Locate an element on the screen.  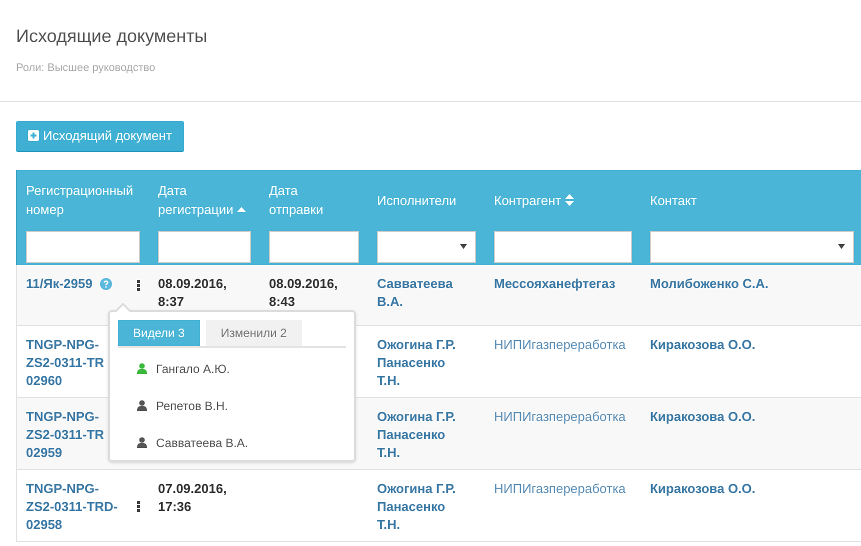
roles-text: Роли: Высшее руководство is located at coordinates (86, 68).